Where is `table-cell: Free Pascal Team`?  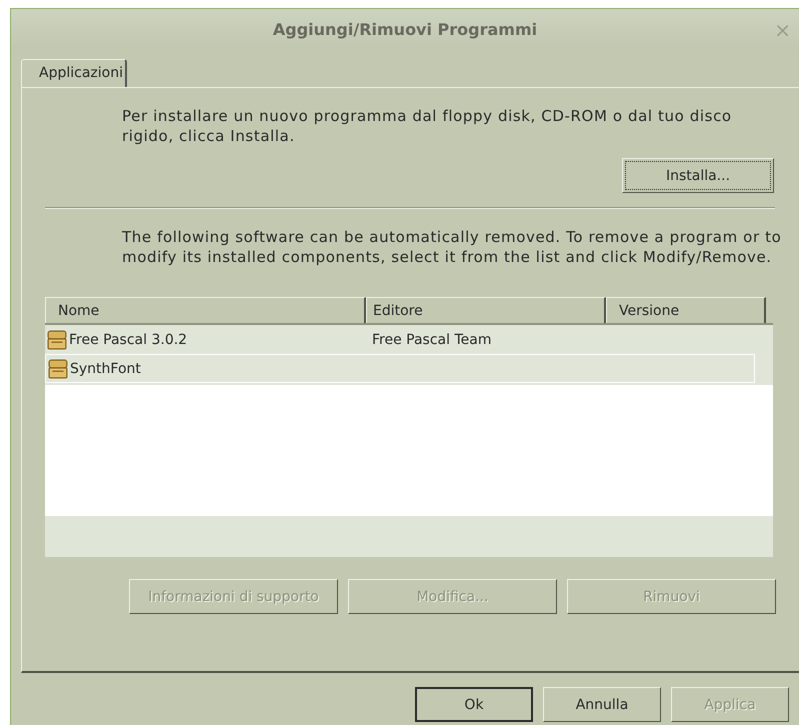
table-cell: Free Pascal Team is located at coordinates (432, 340).